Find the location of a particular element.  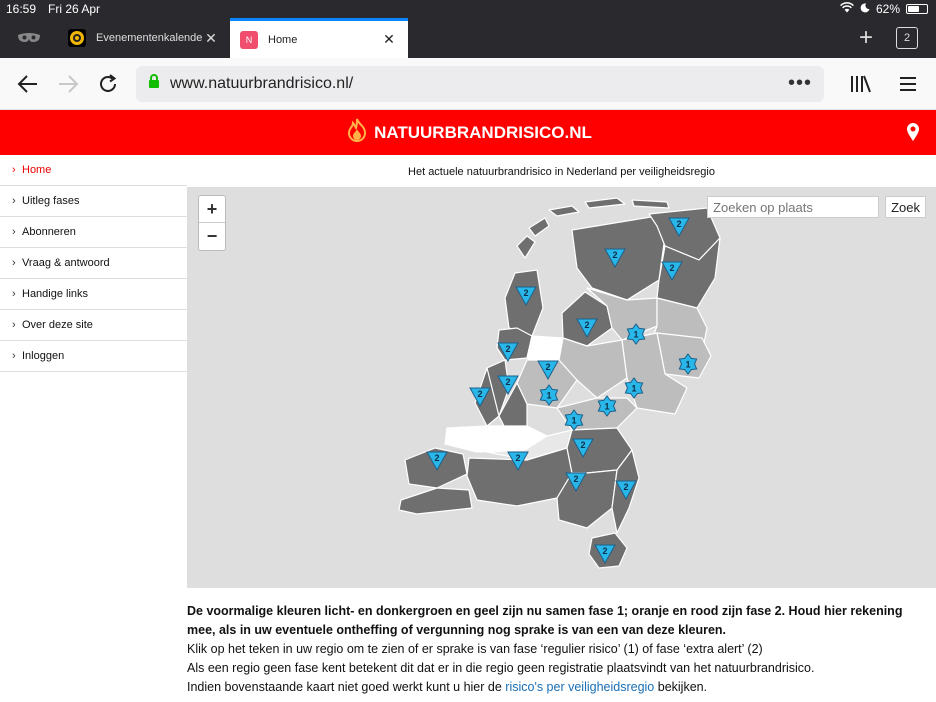

tab-evenementenkalender: Evenementenkalender ✕ is located at coordinates (144, 38).